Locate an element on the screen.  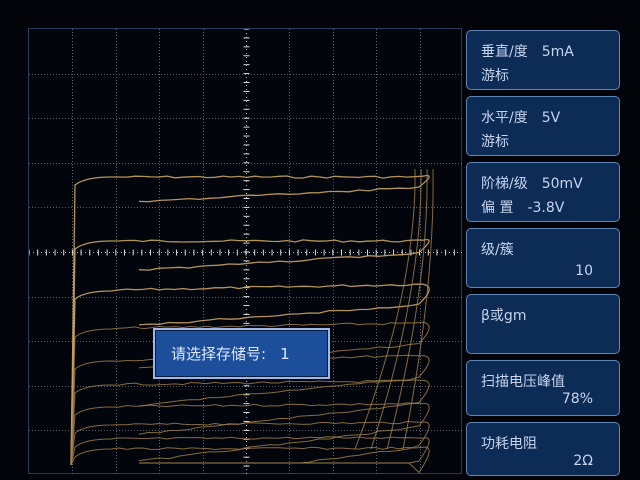
step-label: 阶梯/级 is located at coordinates (504, 184).